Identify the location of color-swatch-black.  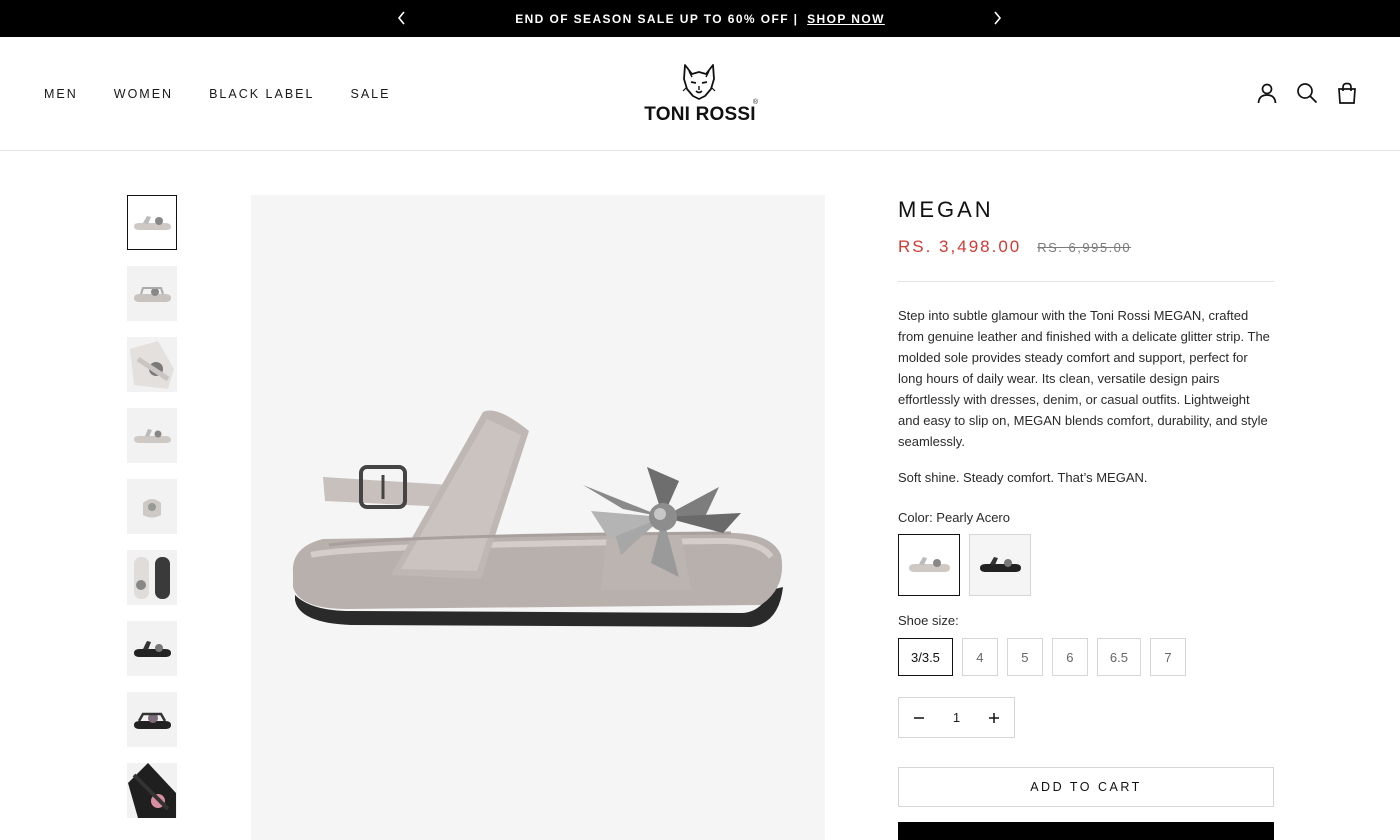
(1000, 565).